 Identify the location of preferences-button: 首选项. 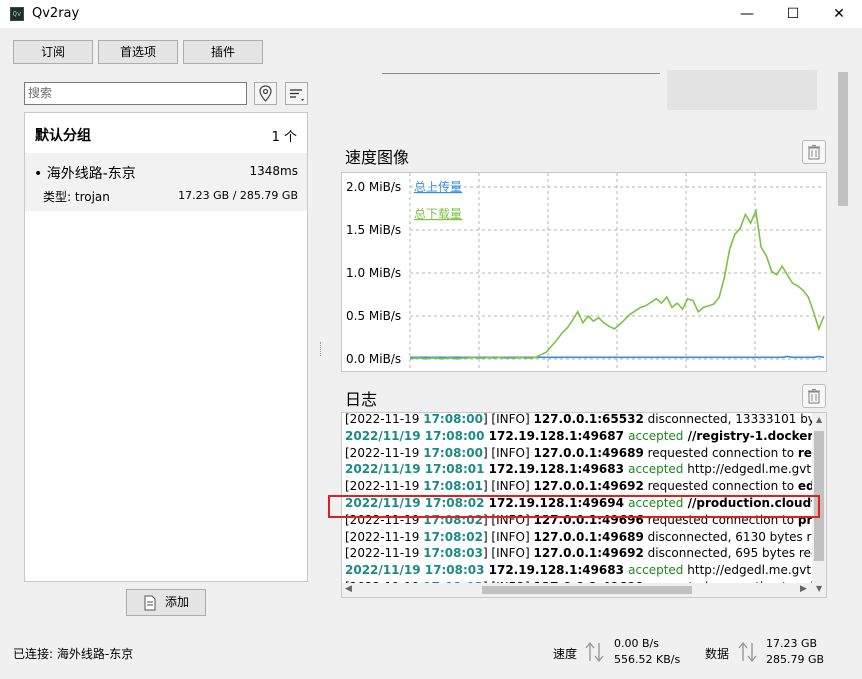
(138, 52).